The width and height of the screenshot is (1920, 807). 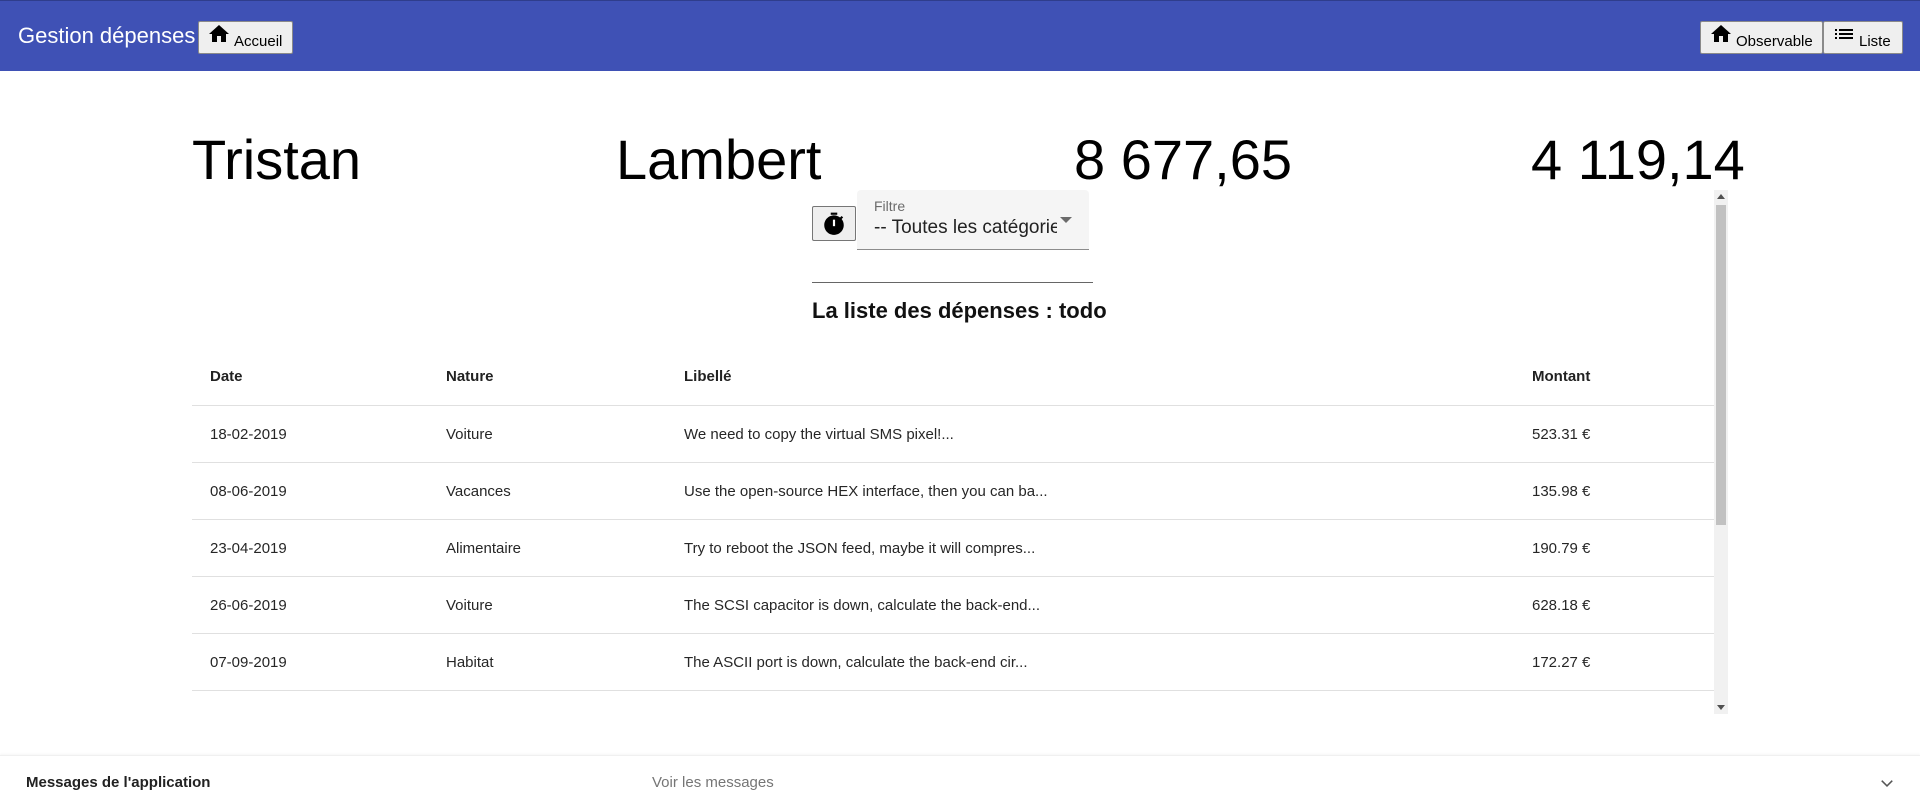 I want to click on cell-date: 26-06-2019, so click(x=248, y=605).